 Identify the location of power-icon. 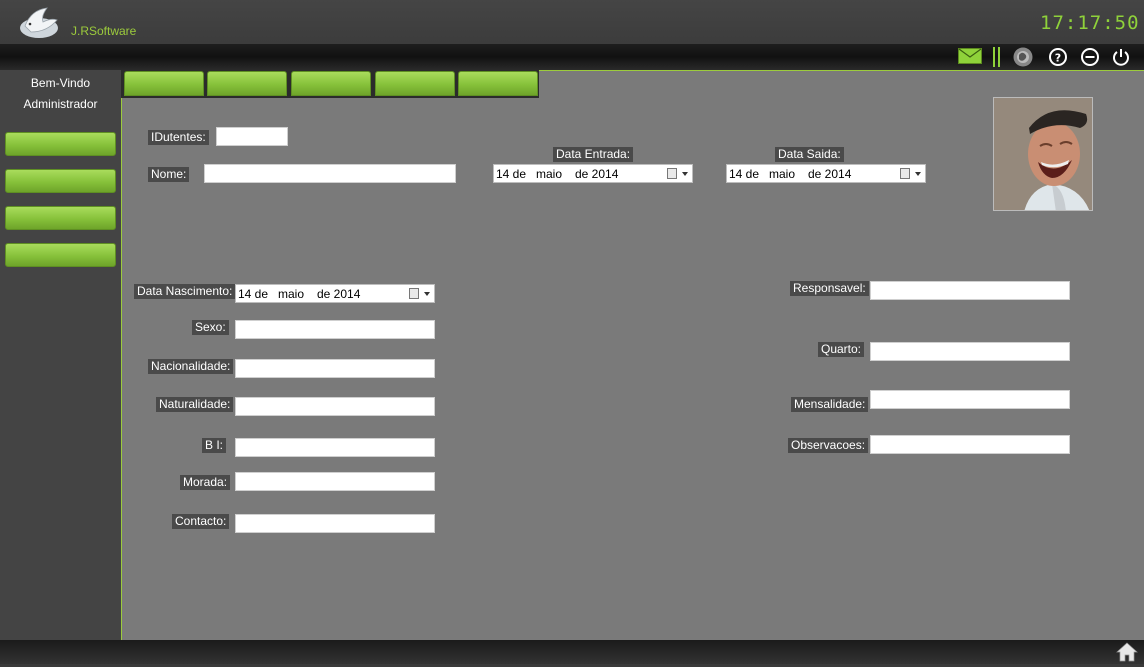
(1121, 57).